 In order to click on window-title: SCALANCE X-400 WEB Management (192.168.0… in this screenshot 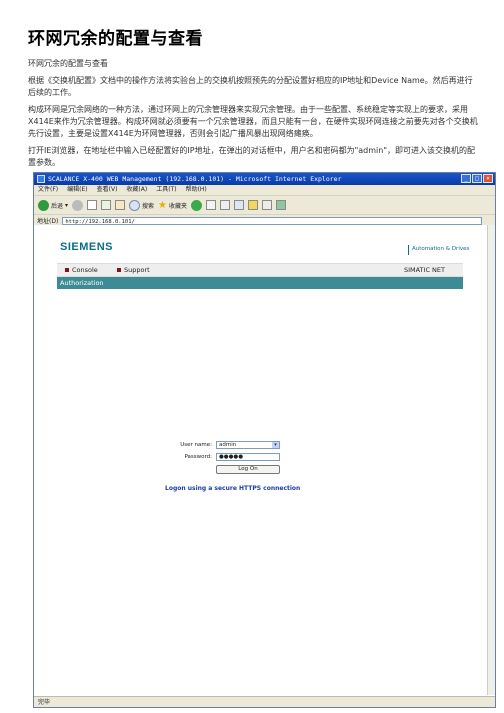, I will do `click(195, 179)`.